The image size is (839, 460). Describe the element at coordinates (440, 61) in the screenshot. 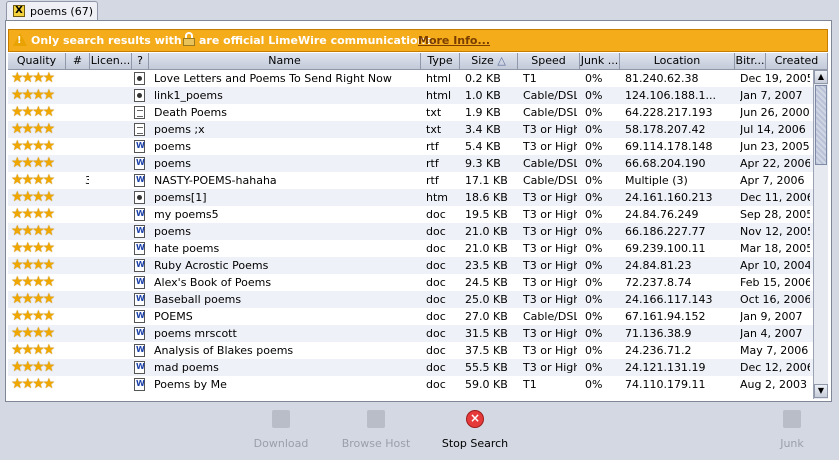

I see `column-type: Type` at that location.